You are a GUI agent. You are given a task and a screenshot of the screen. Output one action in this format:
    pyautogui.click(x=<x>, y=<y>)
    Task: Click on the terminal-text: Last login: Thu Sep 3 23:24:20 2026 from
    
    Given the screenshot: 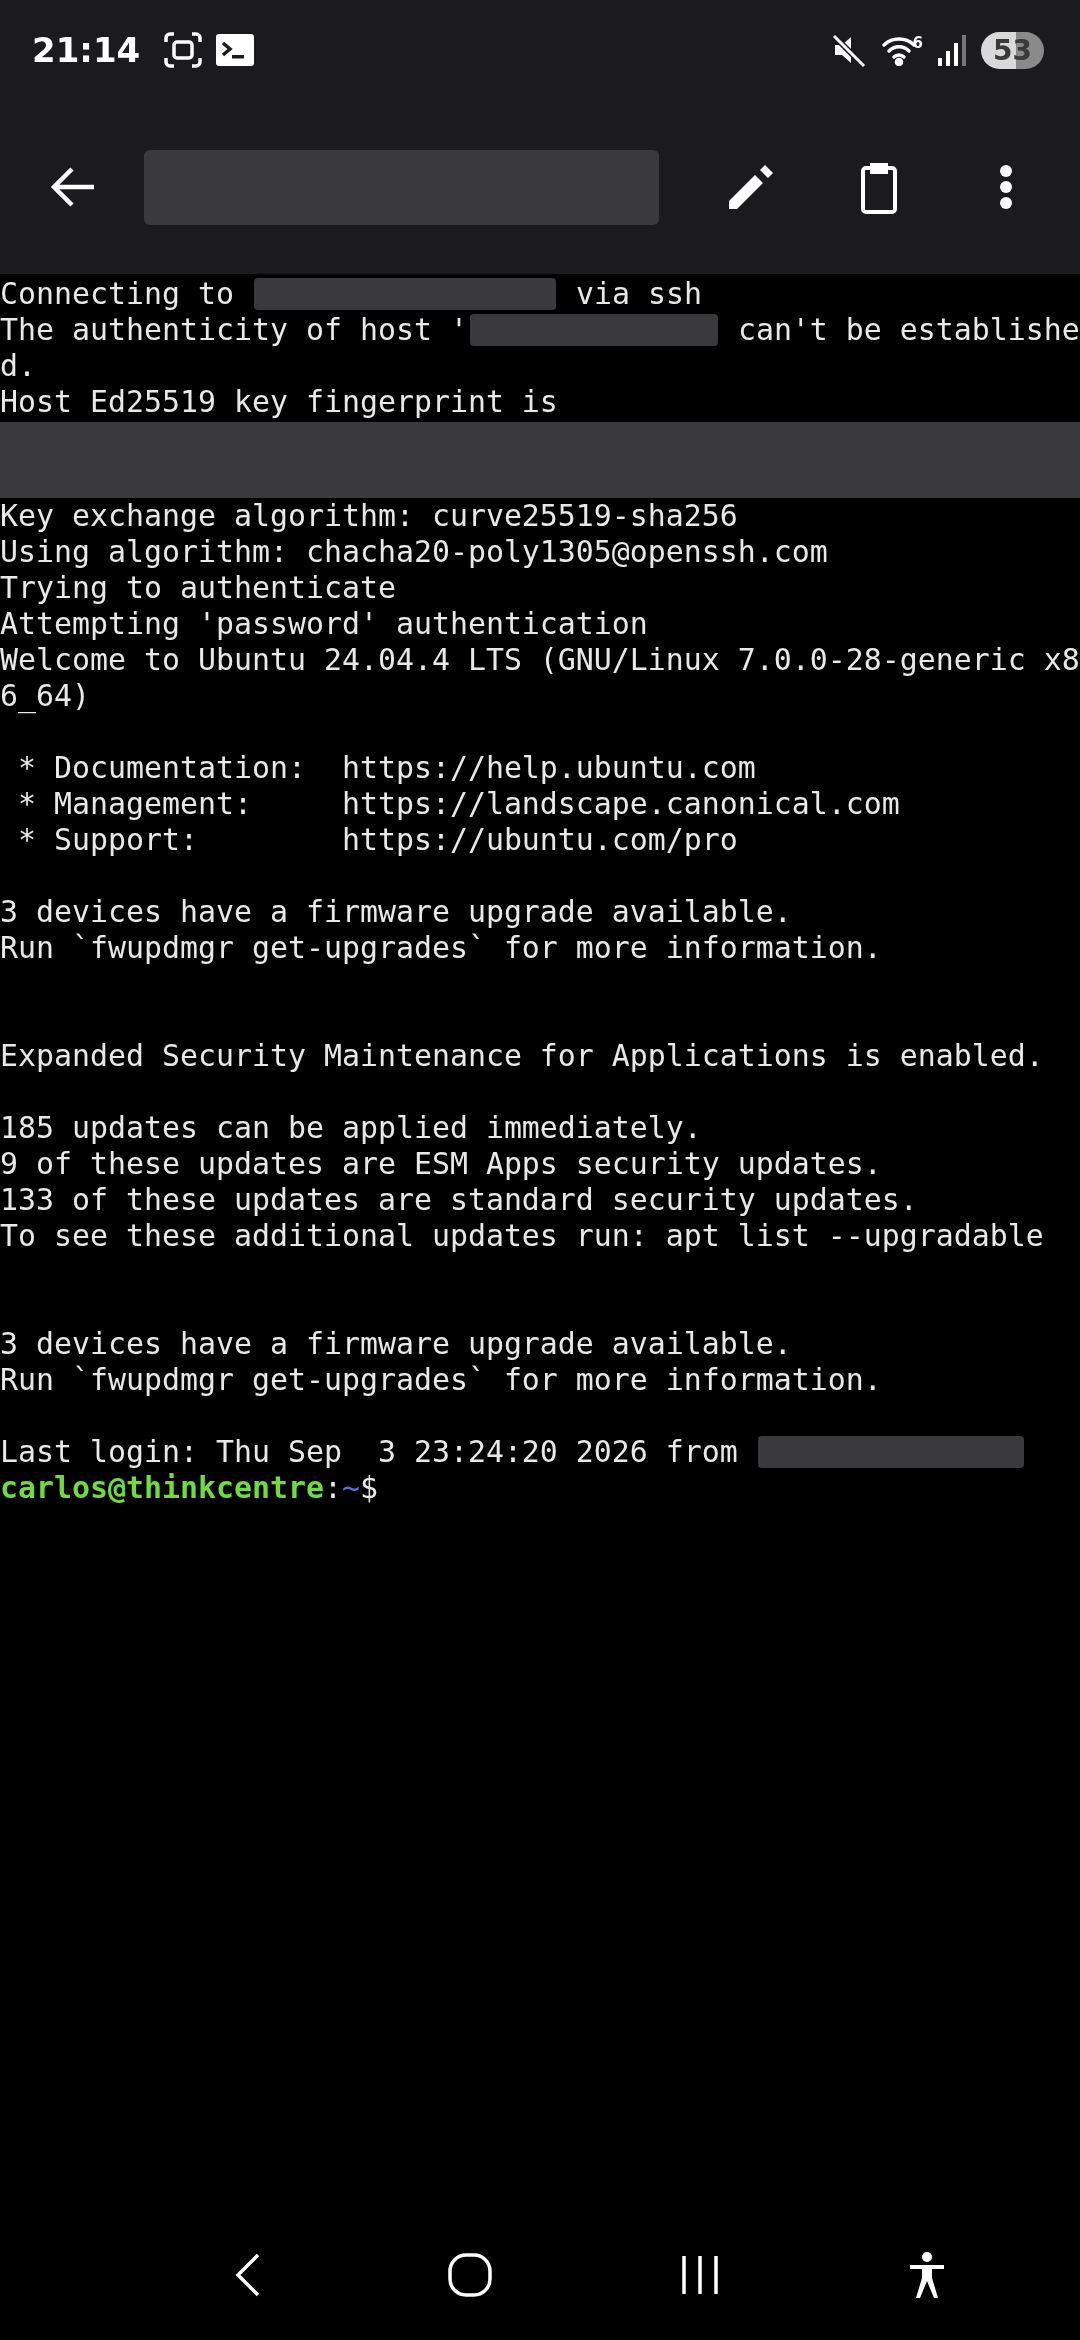 What is the action you would take?
    pyautogui.click(x=369, y=1452)
    